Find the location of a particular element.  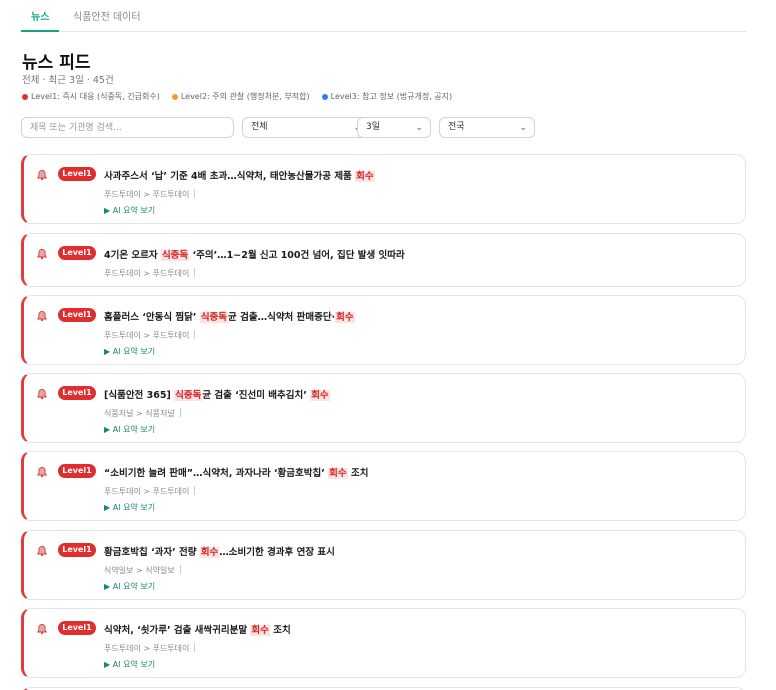

search-input is located at coordinates (127, 127).